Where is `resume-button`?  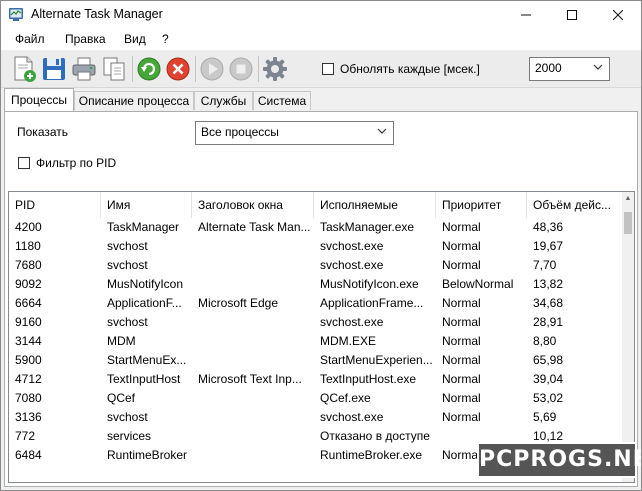 resume-button is located at coordinates (212, 69).